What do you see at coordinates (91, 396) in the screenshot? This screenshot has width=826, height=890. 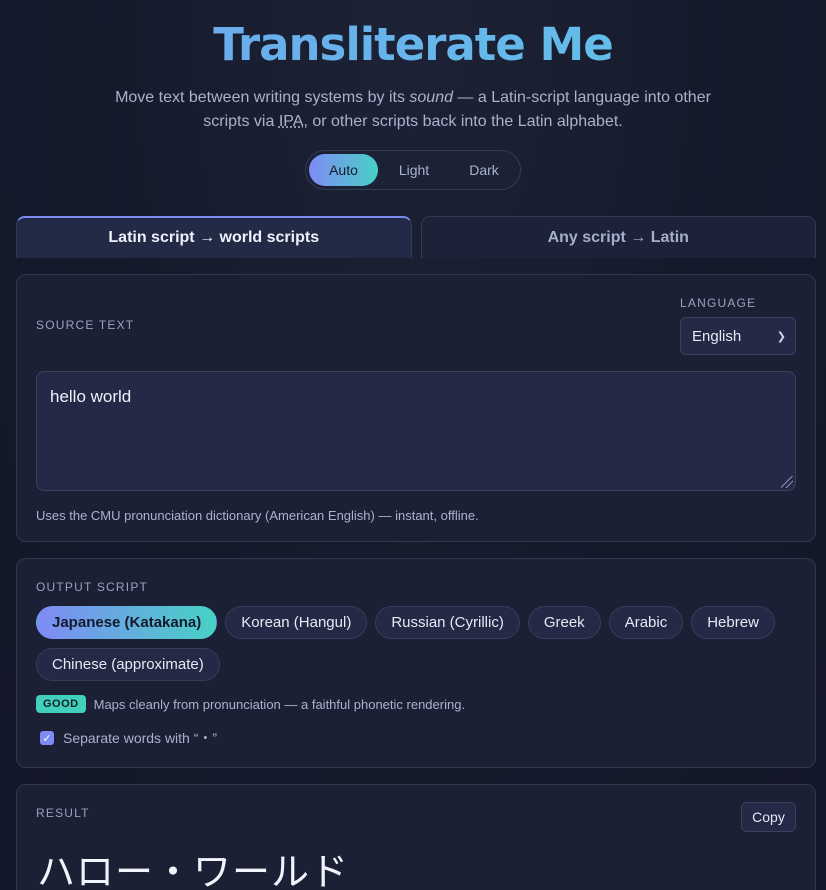 I see `source-text-value: hello world` at bounding box center [91, 396].